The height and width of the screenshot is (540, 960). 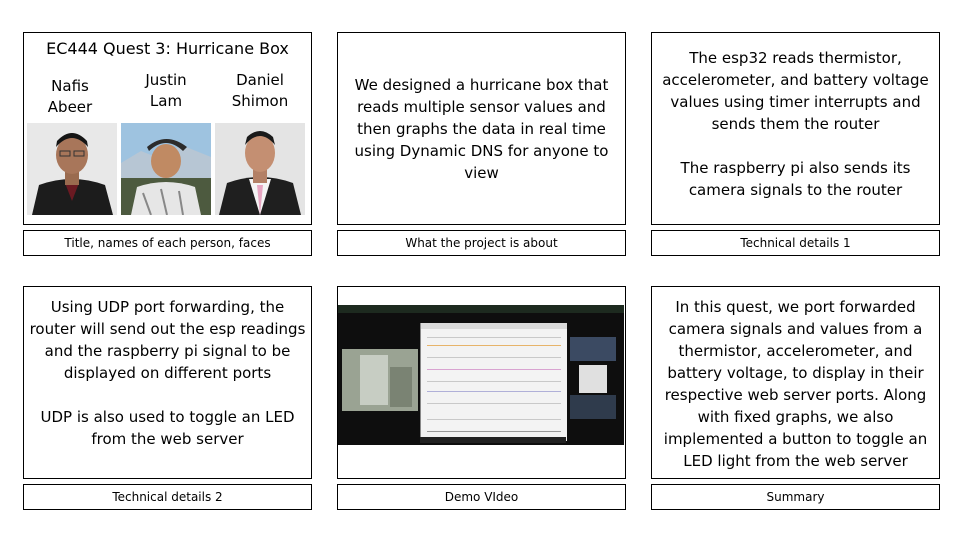 I want to click on about-line: reads multiple sensor values and, so click(x=481, y=107).